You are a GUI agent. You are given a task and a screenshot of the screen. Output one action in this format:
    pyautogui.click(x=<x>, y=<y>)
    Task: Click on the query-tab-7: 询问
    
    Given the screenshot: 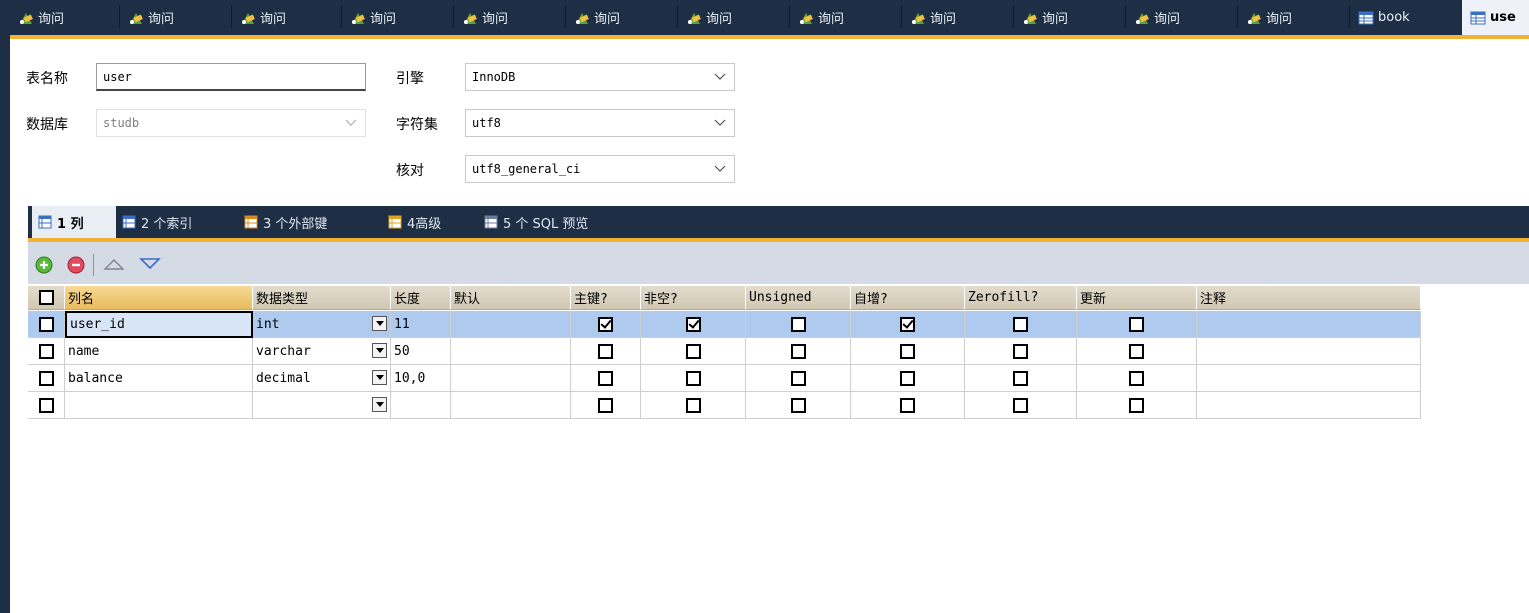 What is the action you would take?
    pyautogui.click(x=734, y=17)
    